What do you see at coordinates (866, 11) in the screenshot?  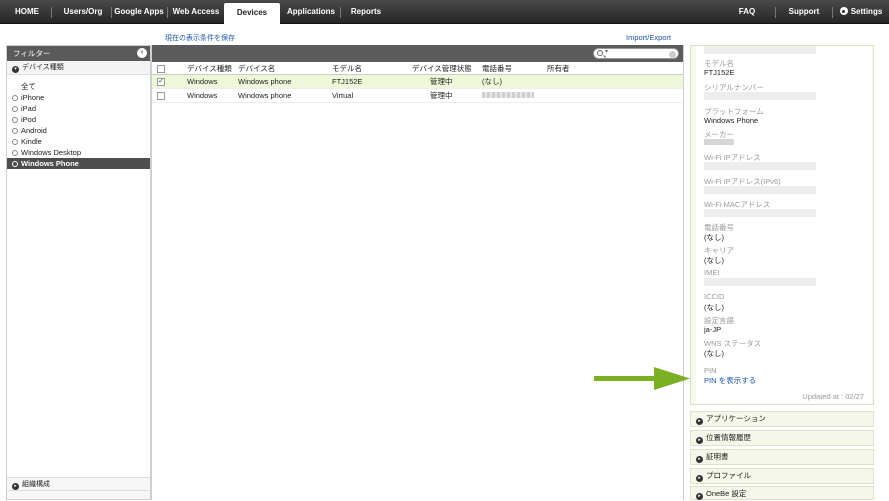 I see `settings-label: Settings` at bounding box center [866, 11].